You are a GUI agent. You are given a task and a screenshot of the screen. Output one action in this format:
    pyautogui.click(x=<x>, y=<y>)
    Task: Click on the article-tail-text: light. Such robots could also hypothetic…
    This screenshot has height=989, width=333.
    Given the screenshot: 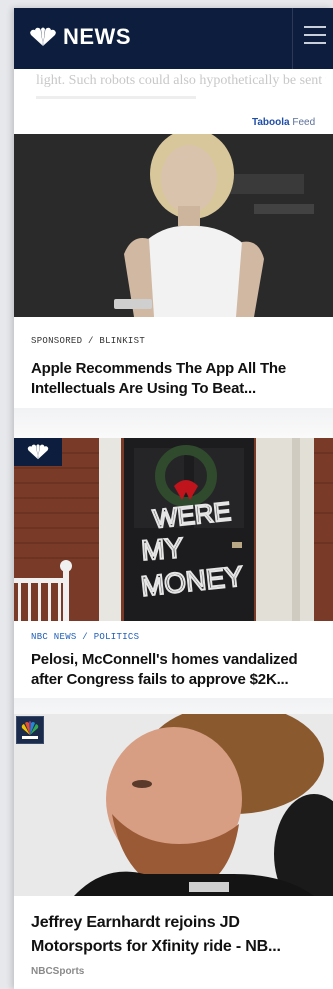 What is the action you would take?
    pyautogui.click(x=181, y=80)
    